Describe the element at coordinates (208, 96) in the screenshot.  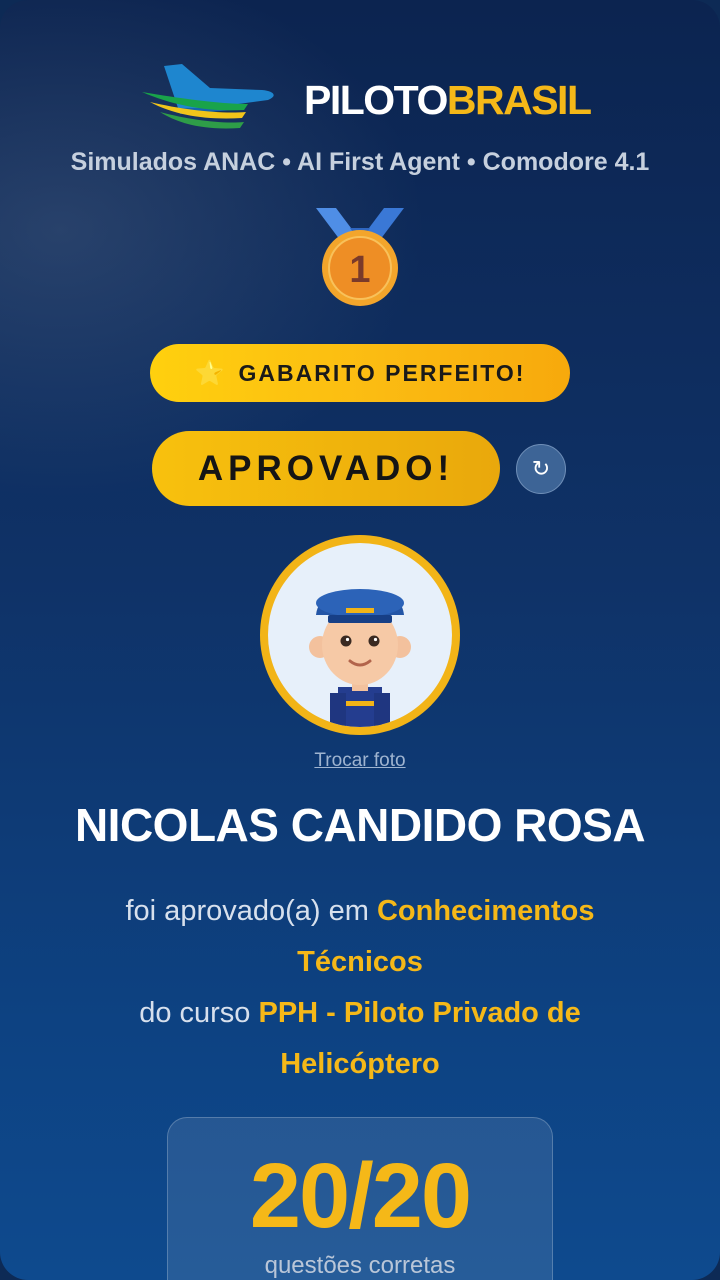
I see `airplane-logo-icon` at that location.